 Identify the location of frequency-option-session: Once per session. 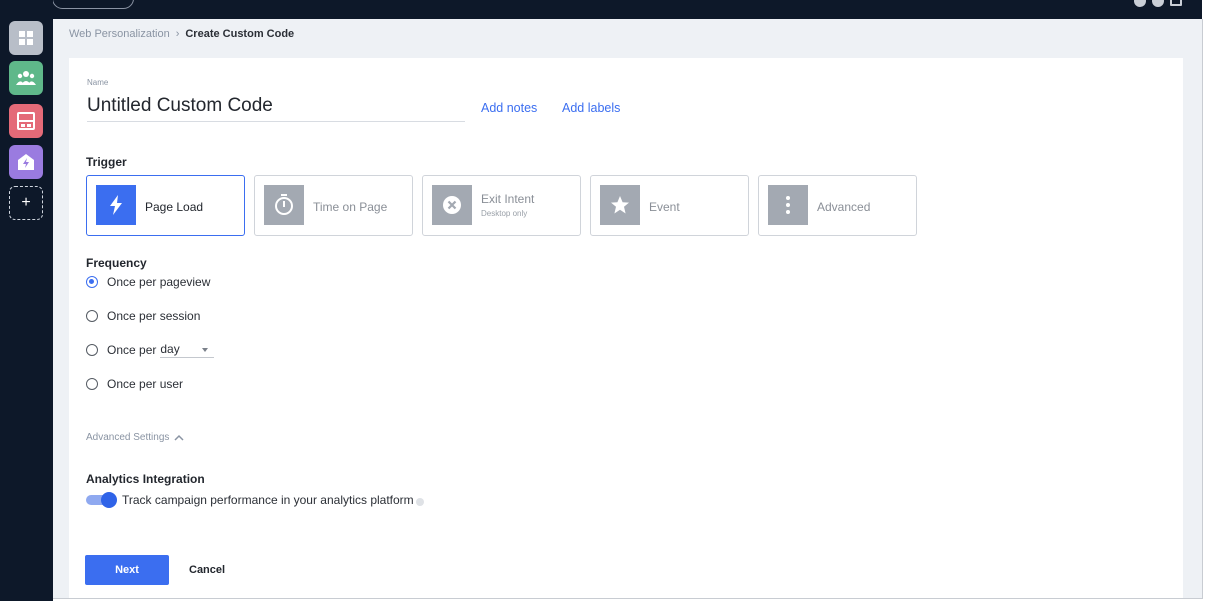
(143, 316).